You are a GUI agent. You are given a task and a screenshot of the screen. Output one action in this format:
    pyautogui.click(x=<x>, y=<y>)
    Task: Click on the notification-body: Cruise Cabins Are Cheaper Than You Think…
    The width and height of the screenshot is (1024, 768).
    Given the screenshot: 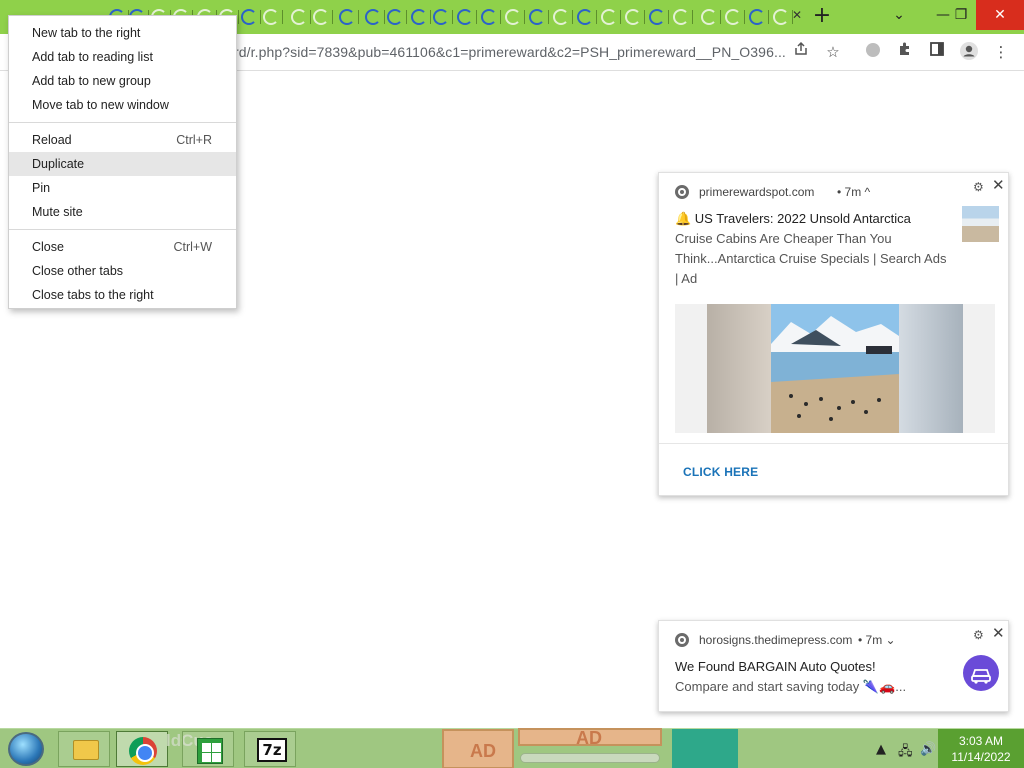 What is the action you would take?
    pyautogui.click(x=811, y=258)
    